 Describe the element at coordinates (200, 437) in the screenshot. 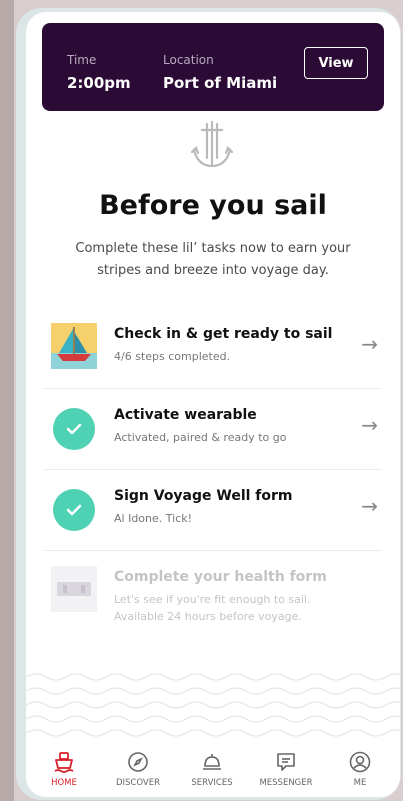

I see `task-subtitle: Activated, paired & ready to go` at that location.